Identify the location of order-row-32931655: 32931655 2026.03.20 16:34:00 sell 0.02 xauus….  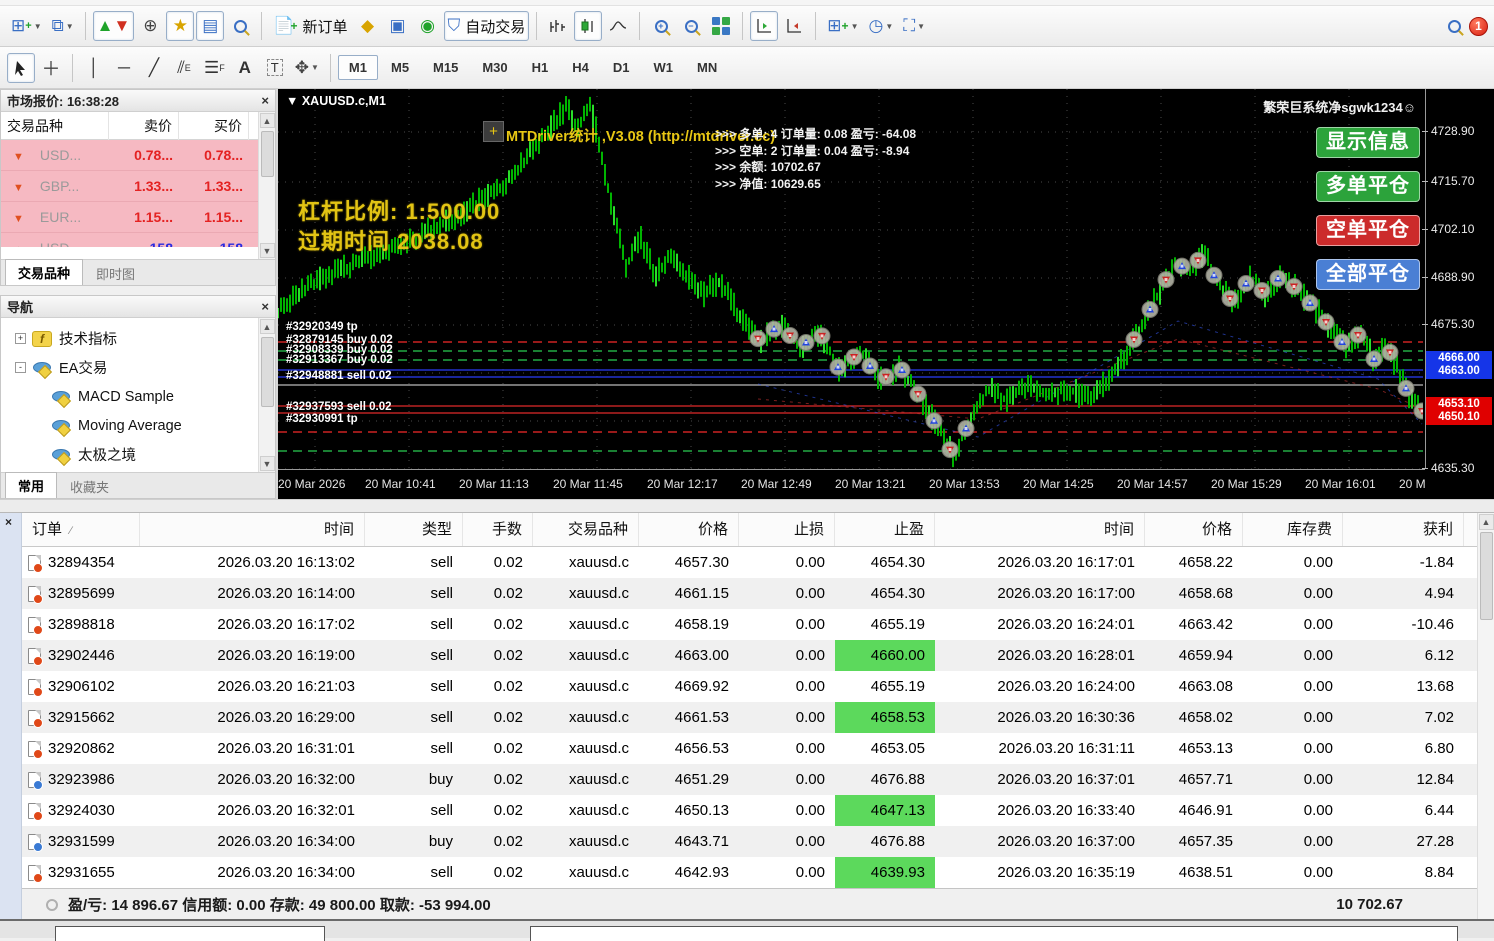
(749, 872).